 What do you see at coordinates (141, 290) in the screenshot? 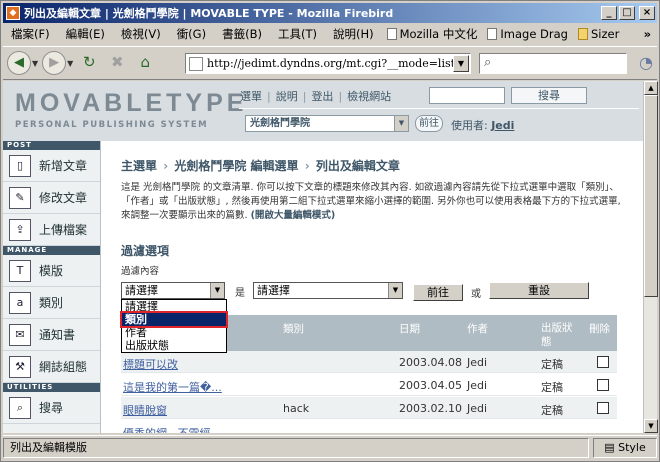
I see `filter-type-value: 請選擇` at bounding box center [141, 290].